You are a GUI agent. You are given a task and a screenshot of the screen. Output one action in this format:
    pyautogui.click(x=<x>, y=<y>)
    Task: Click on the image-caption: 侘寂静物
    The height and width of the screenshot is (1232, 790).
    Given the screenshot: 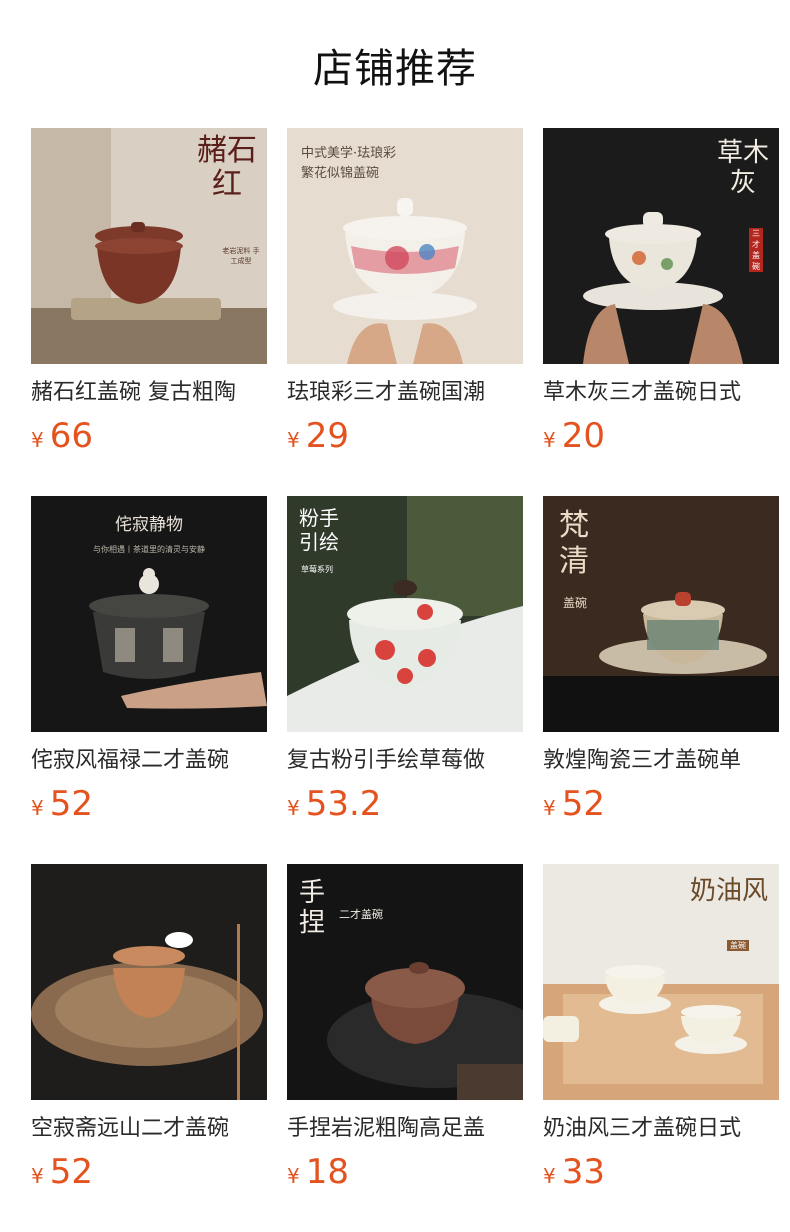 What is the action you would take?
    pyautogui.click(x=149, y=525)
    